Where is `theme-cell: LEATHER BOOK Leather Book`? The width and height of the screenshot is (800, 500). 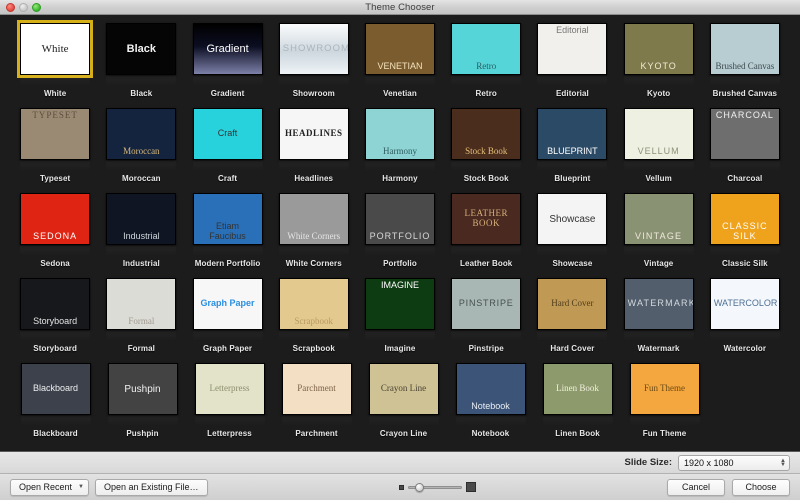 theme-cell: LEATHER BOOK Leather Book is located at coordinates (486, 235).